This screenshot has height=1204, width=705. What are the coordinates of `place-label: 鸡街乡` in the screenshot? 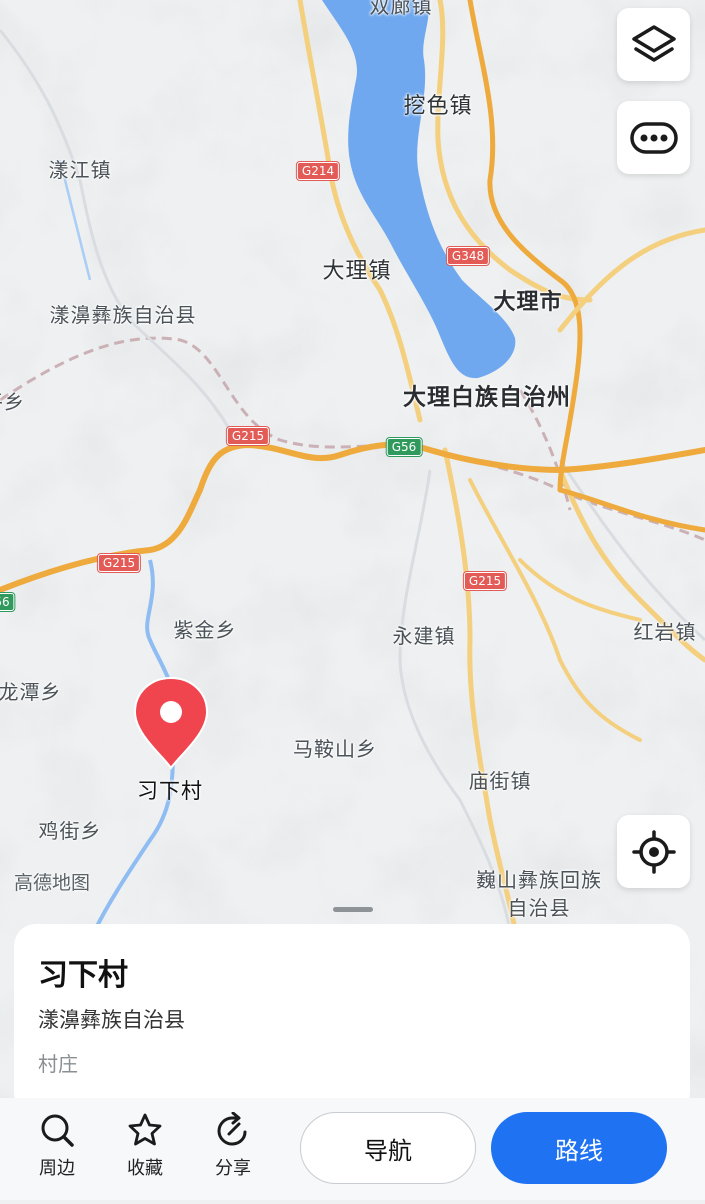 It's located at (70, 831).